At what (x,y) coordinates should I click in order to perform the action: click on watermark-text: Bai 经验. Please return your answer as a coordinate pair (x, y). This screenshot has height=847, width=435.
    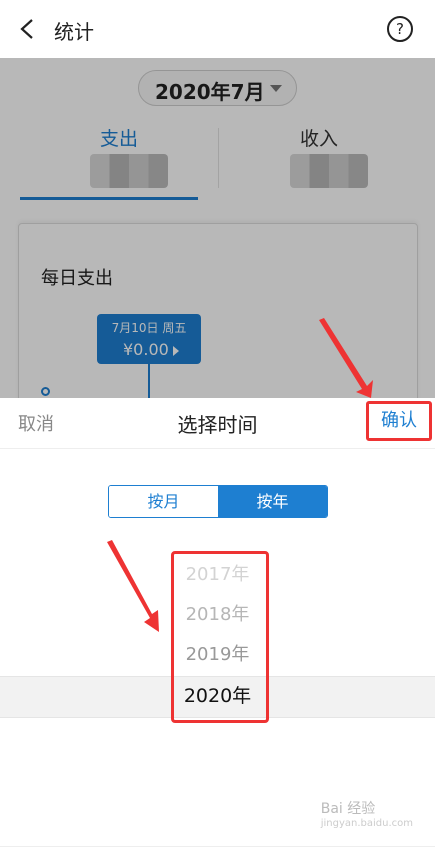
    Looking at the image, I should click on (348, 809).